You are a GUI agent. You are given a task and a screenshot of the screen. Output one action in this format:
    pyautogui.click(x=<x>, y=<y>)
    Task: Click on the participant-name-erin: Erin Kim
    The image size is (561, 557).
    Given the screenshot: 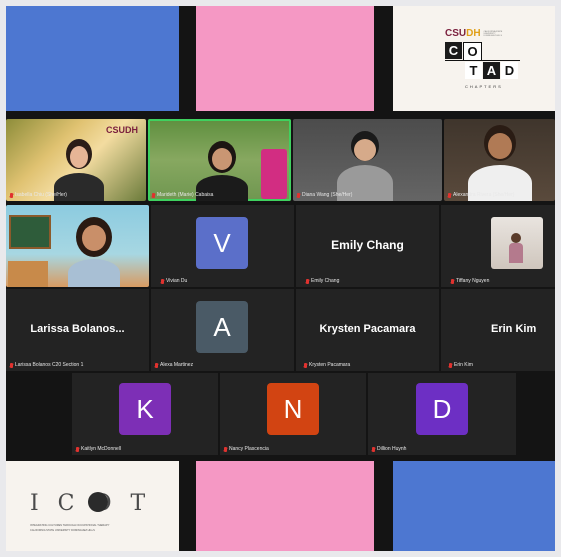 What is the action you would take?
    pyautogui.click(x=461, y=365)
    